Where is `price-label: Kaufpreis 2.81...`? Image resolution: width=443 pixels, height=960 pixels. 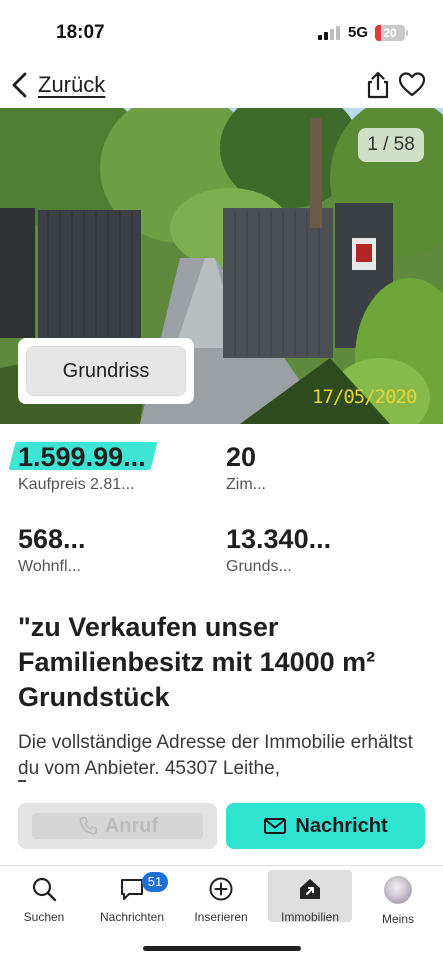 price-label: Kaufpreis 2.81... is located at coordinates (76, 484).